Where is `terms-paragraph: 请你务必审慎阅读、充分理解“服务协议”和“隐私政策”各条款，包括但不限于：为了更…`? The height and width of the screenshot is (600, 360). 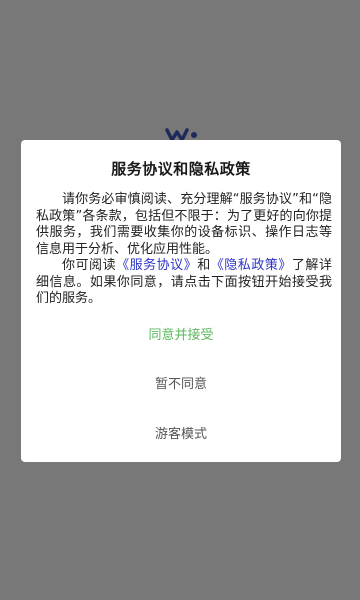
terms-paragraph: 请你务必审慎阅读、充分理解“服务协议”和“隐私政策”各条款，包括但不限于：为了更… is located at coordinates (184, 224).